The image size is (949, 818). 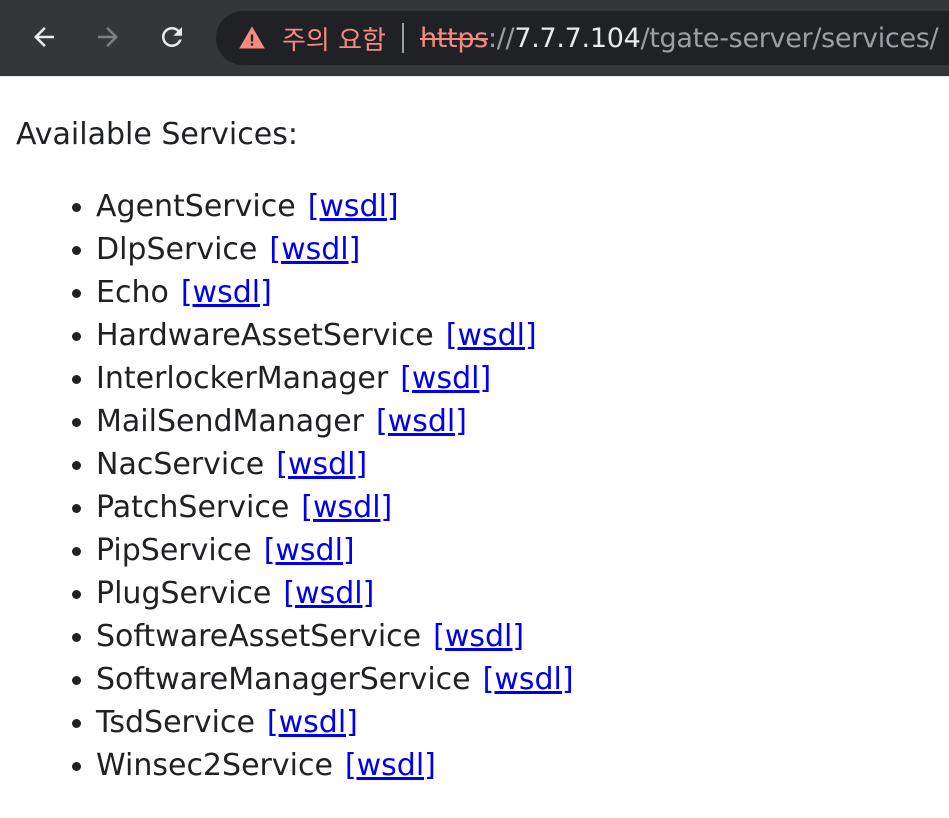 What do you see at coordinates (174, 550) in the screenshot?
I see `service-name: PipService` at bounding box center [174, 550].